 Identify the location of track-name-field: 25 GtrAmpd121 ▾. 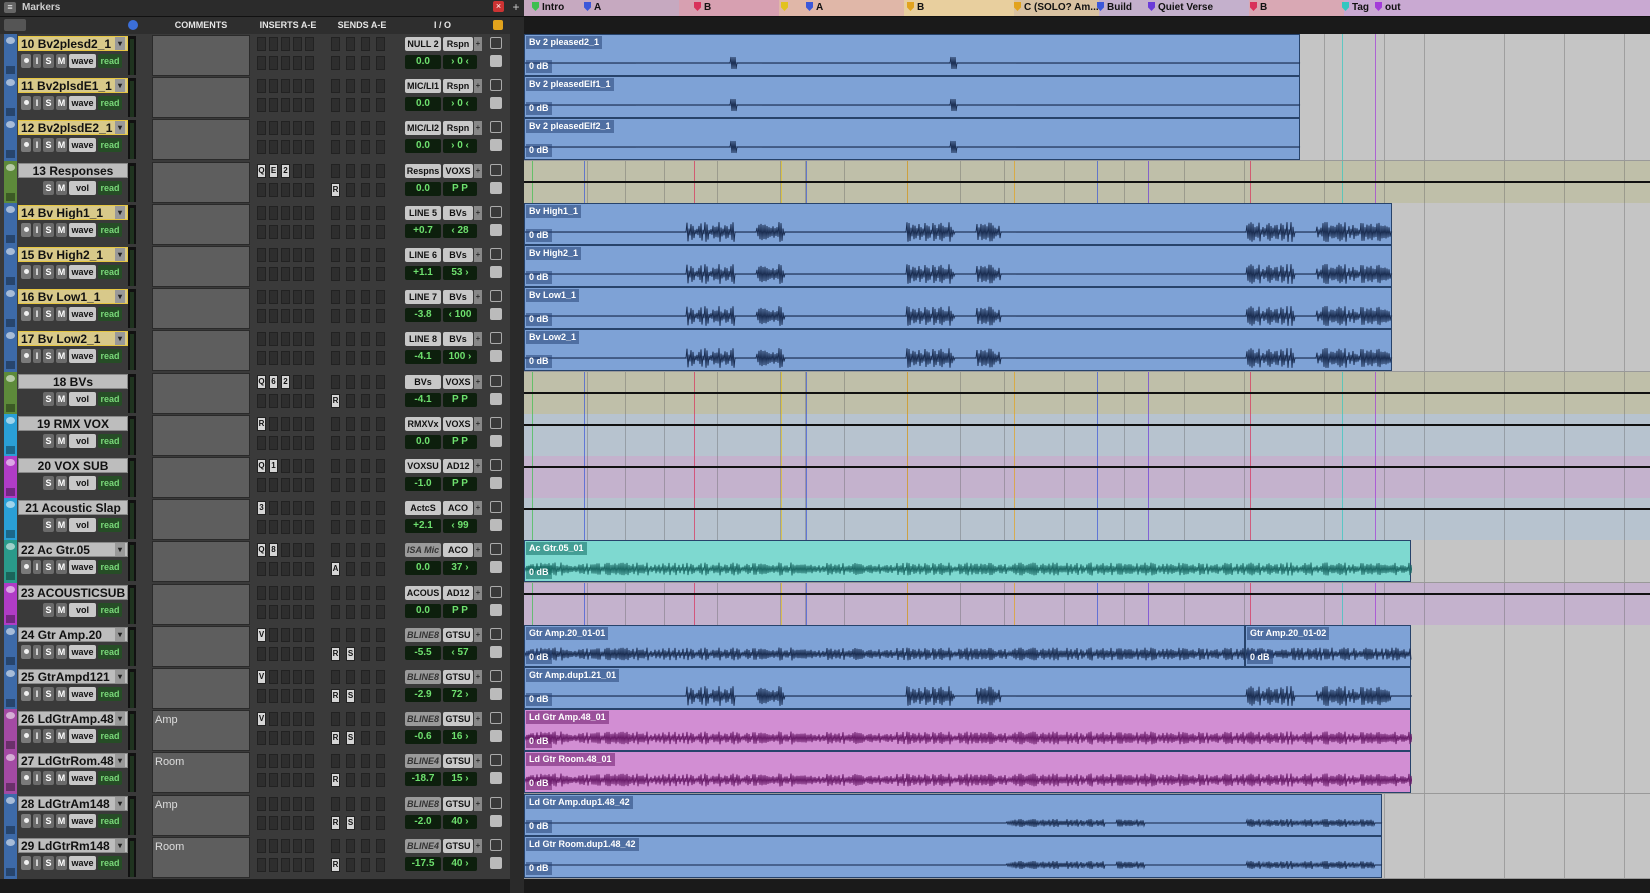
(73, 676).